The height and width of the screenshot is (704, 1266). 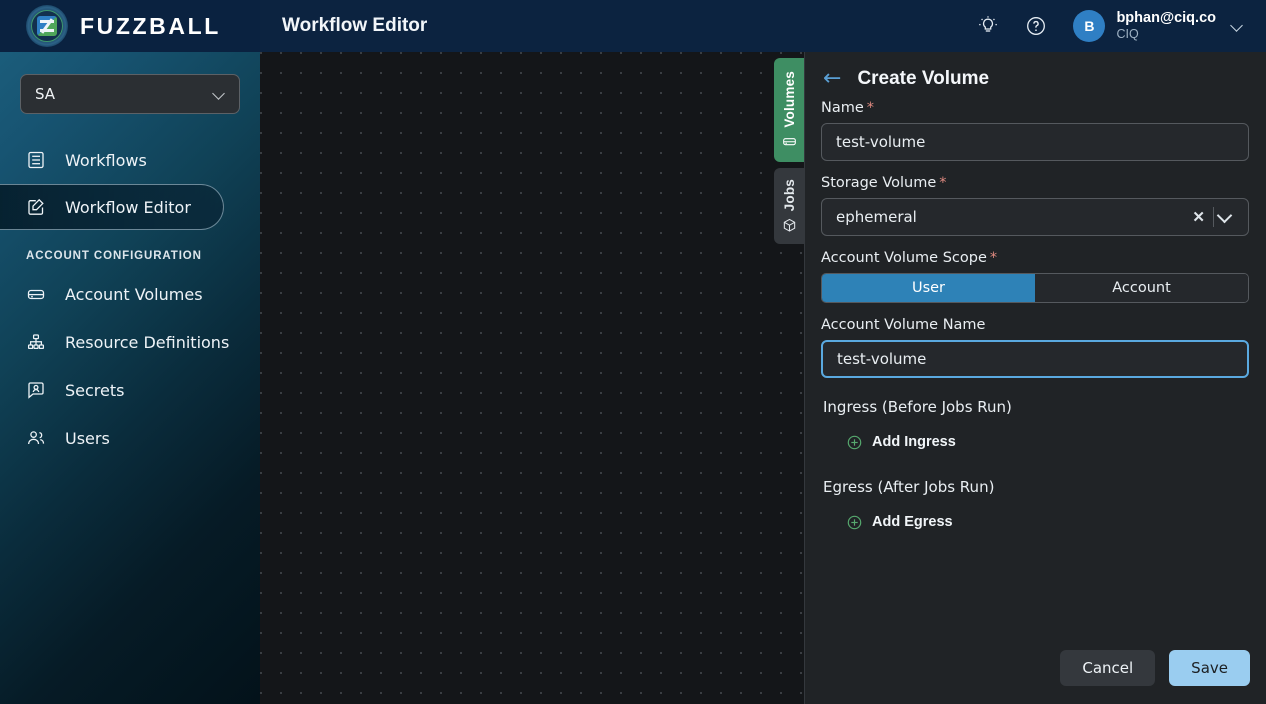 I want to click on field-scope-label-text: Account Volume Scope, so click(x=904, y=258).